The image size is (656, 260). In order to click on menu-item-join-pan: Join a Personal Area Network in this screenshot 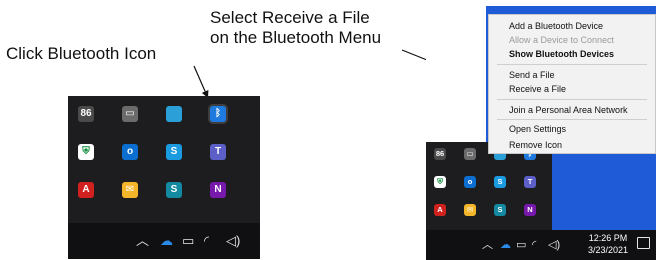, I will do `click(568, 110)`.